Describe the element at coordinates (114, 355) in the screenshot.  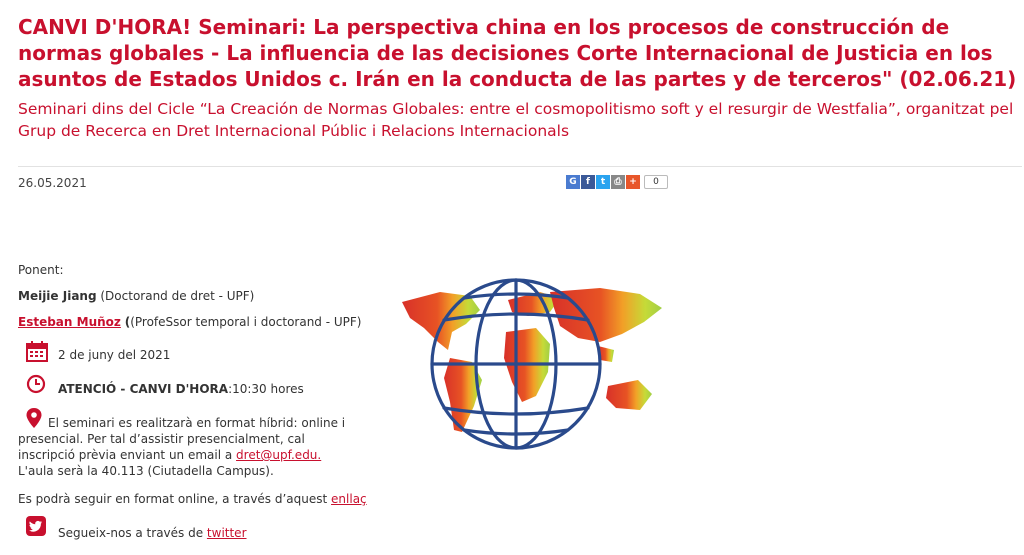
I see `event-date: 2 de juny del 2021` at that location.